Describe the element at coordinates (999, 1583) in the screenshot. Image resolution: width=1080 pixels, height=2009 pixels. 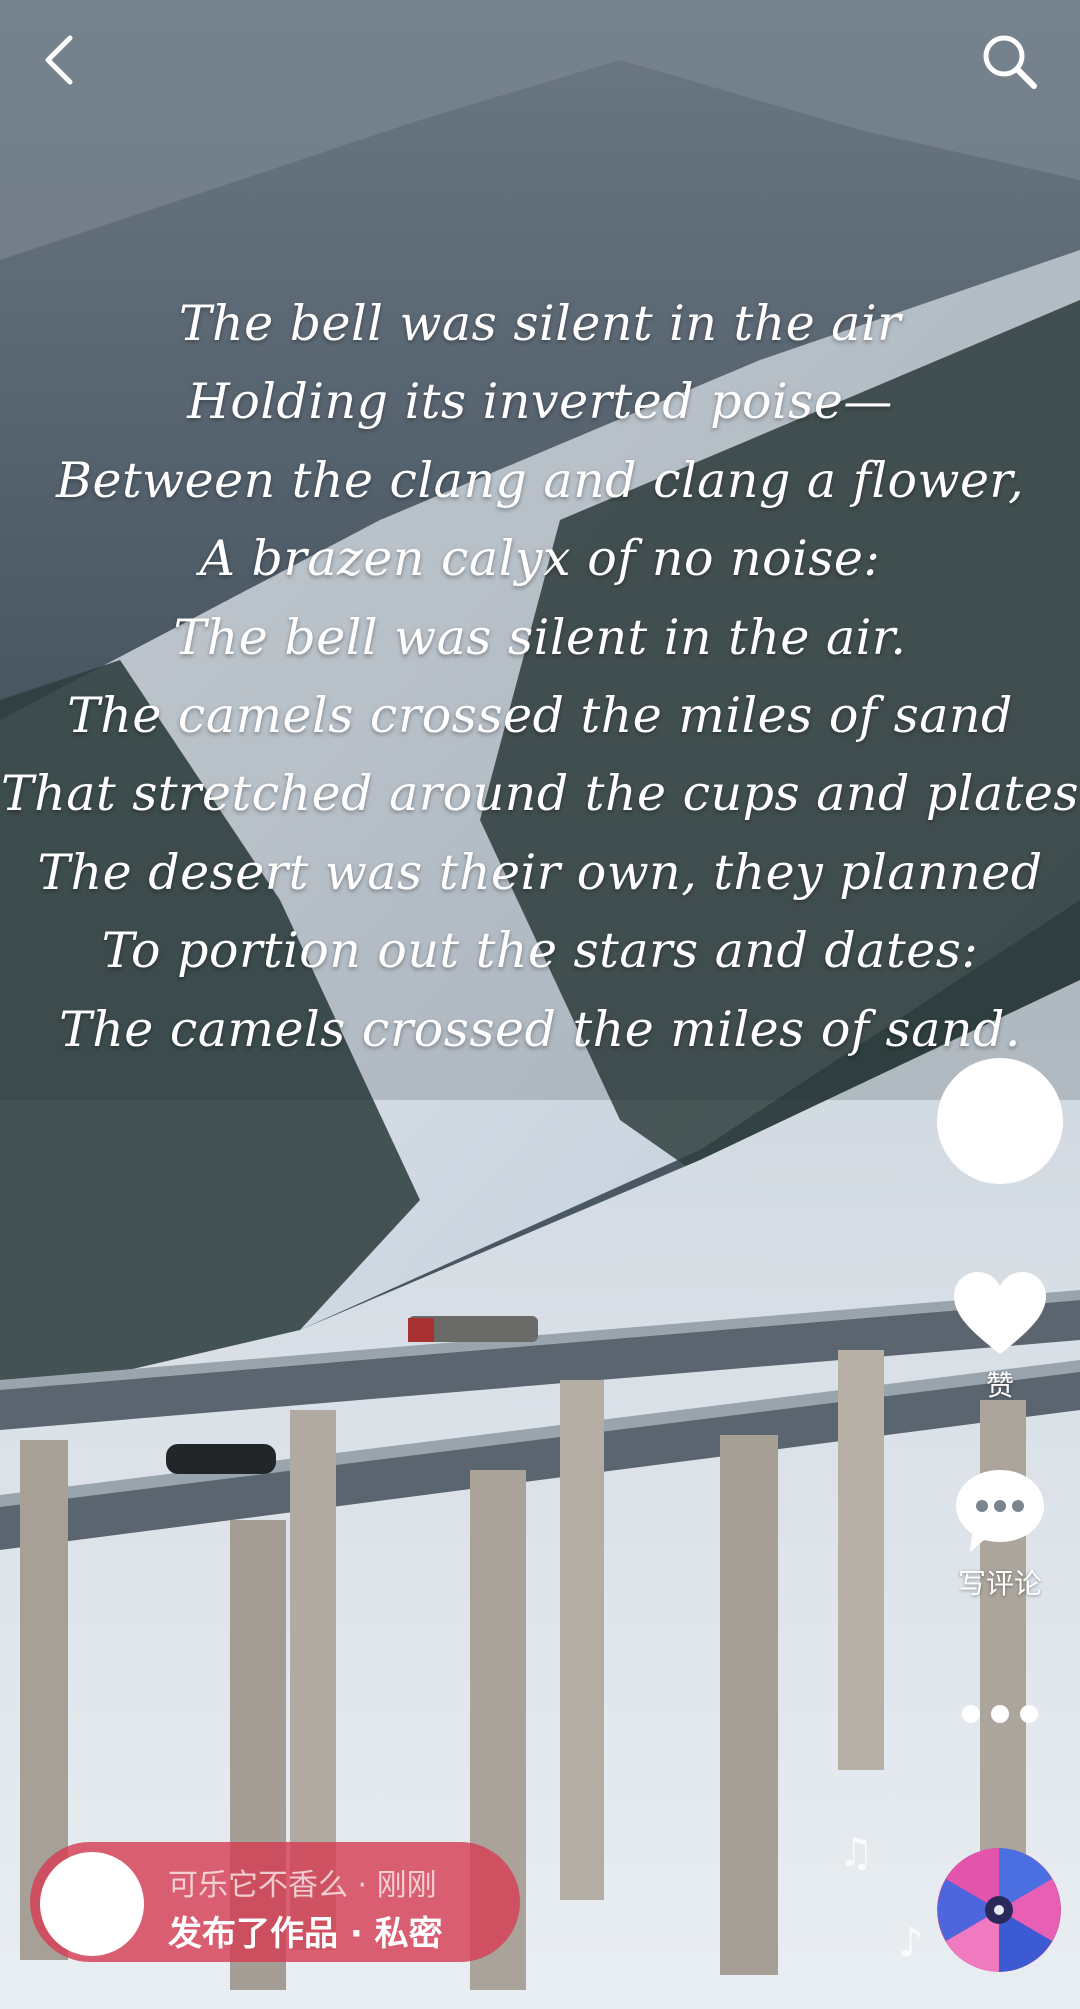
I see `comment-label: 写评论` at that location.